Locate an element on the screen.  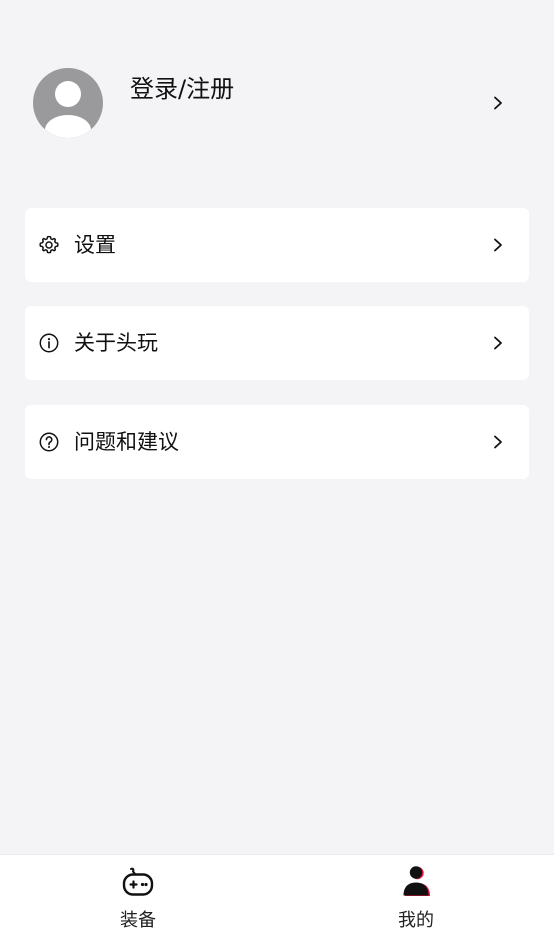
menu-item-label: 关于头玩 is located at coordinates (116, 343).